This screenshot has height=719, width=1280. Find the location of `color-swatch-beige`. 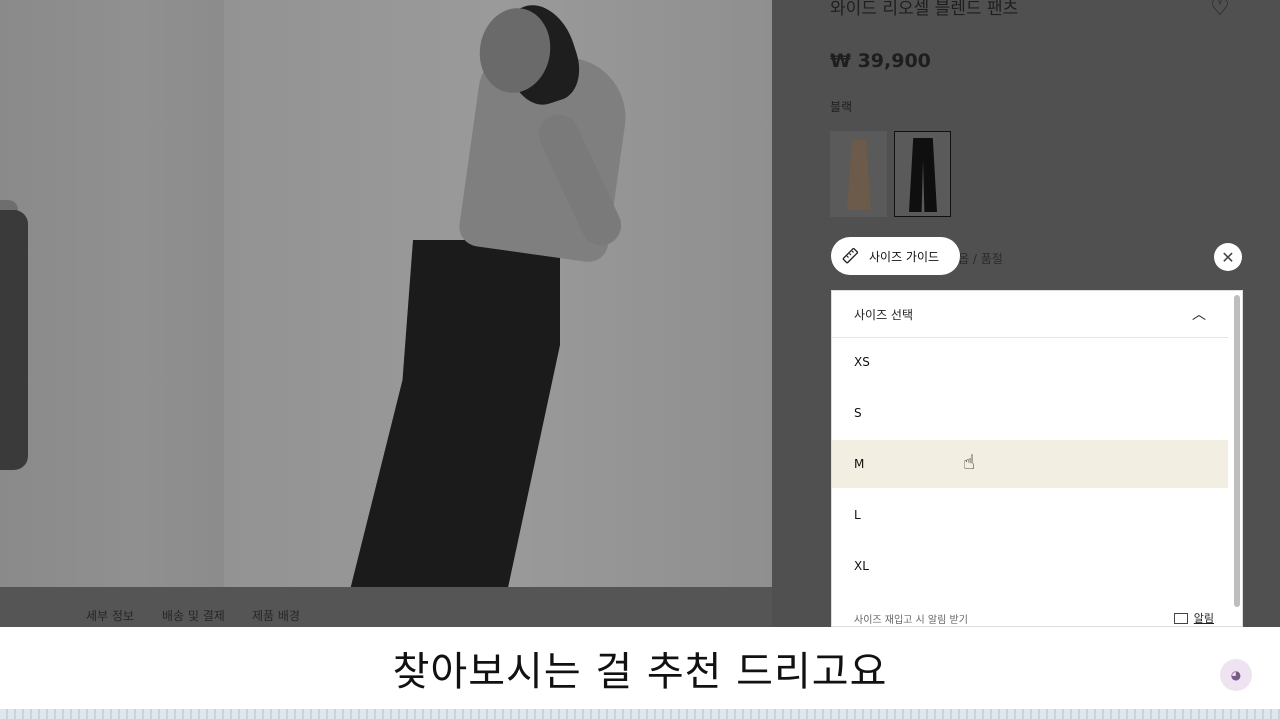

color-swatch-beige is located at coordinates (858, 174).